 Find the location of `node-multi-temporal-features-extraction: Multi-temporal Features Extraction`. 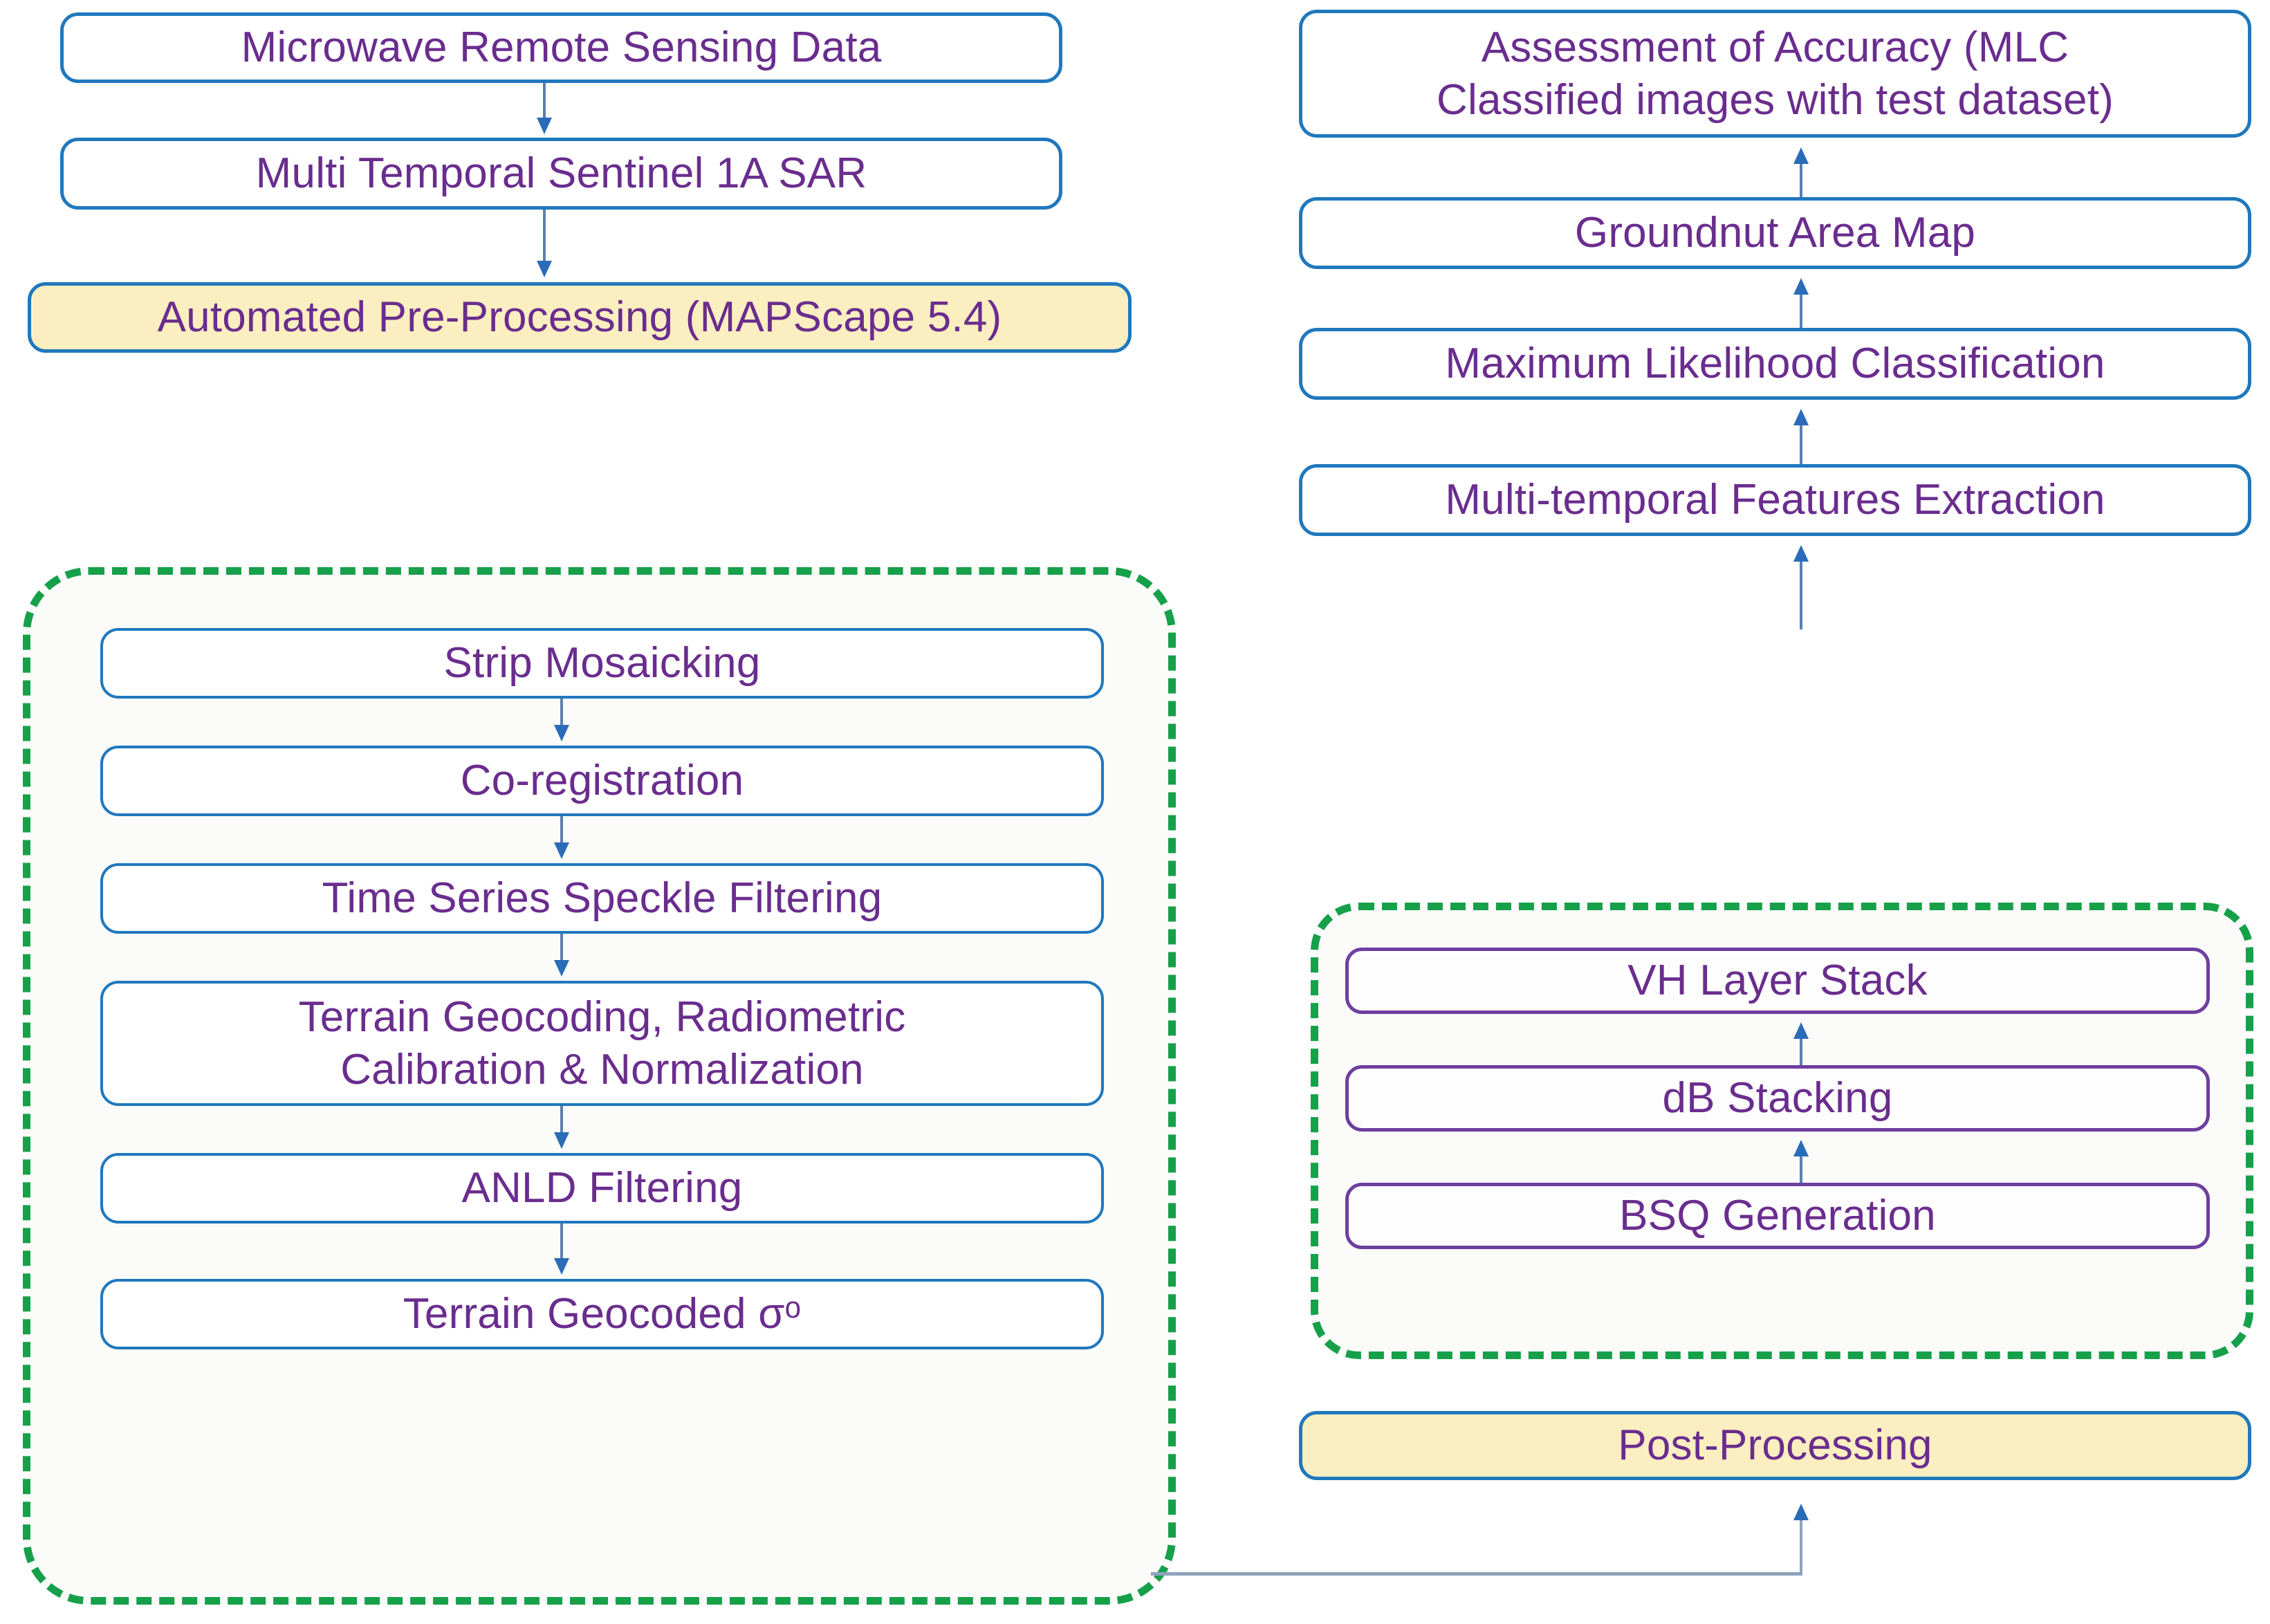

node-multi-temporal-features-extraction: Multi-temporal Features Extraction is located at coordinates (1775, 500).